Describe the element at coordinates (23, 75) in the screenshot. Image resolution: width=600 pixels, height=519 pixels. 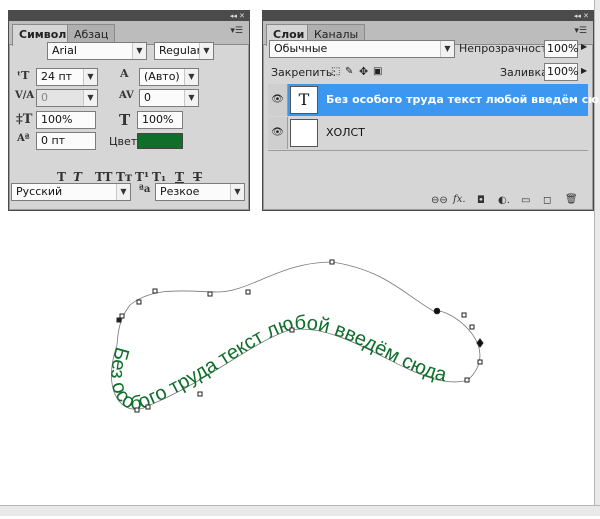
I see `font-size-icon: ᵗT` at that location.